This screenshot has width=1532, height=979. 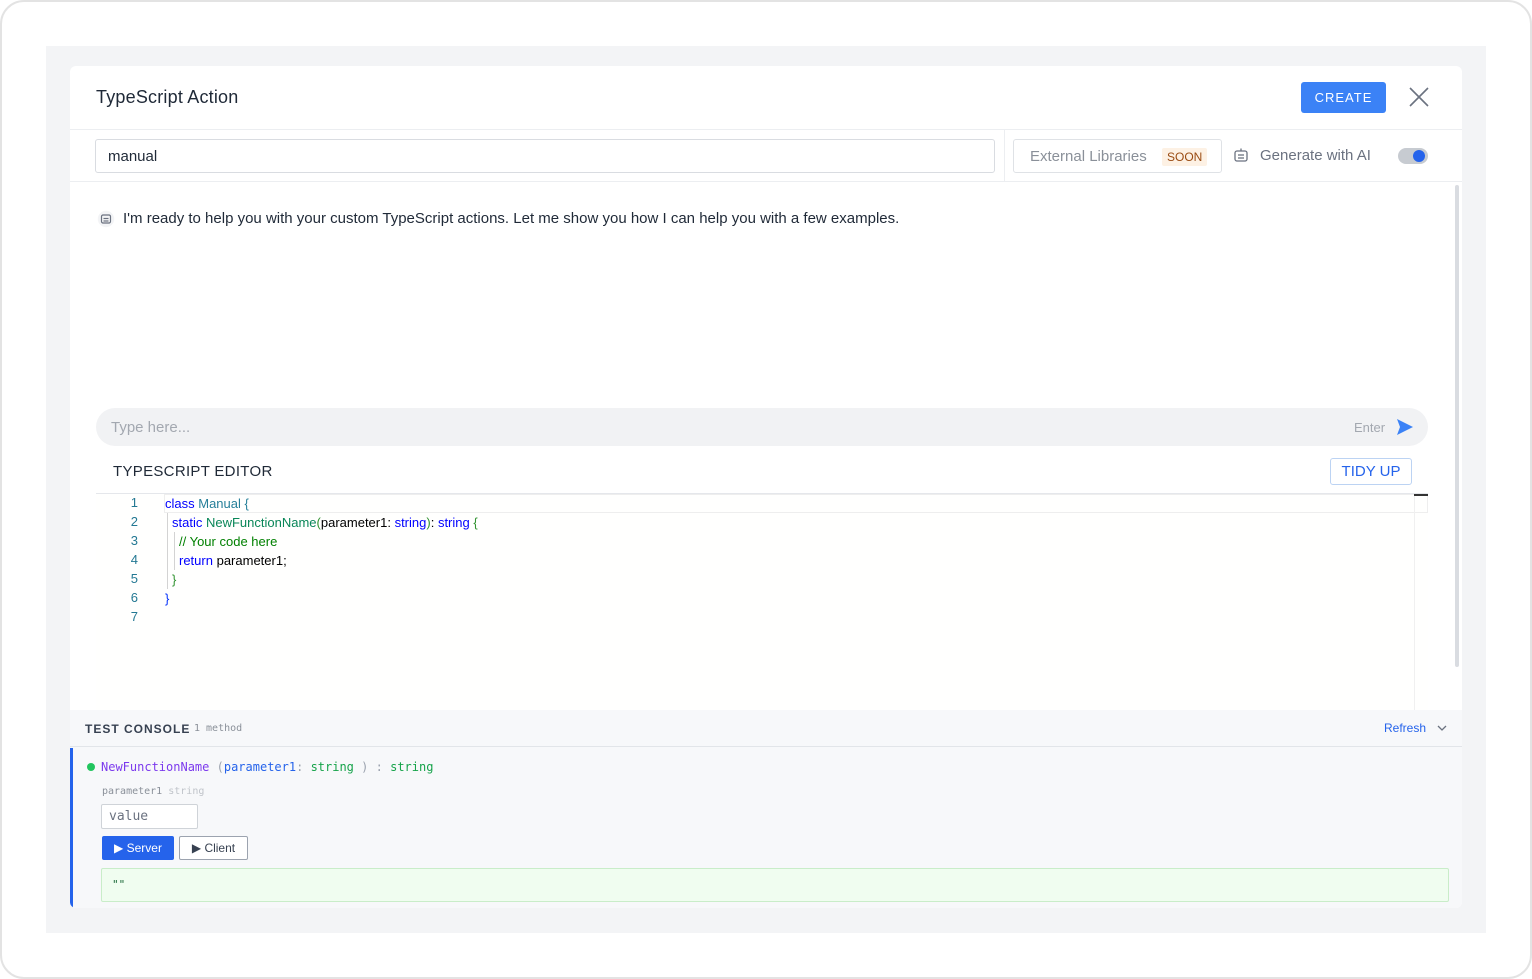 I want to click on code-token: :, so click(x=434, y=522).